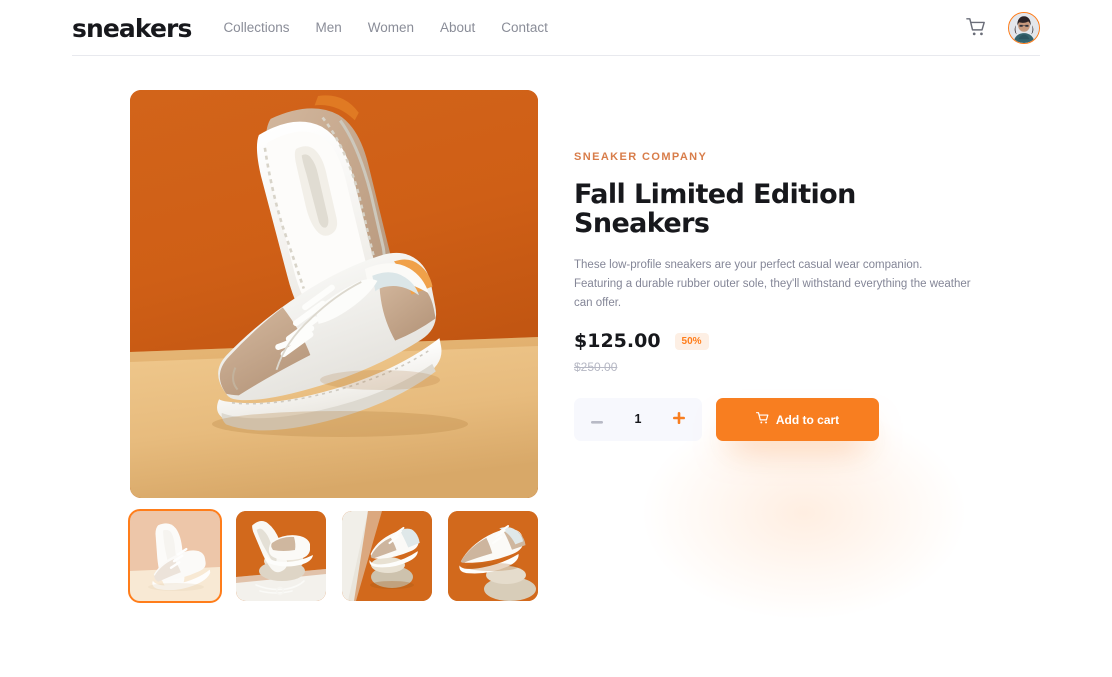 Image resolution: width=1112 pixels, height=677 pixels. Describe the element at coordinates (776, 508) in the screenshot. I see `purchase-controls: 1 Add to cart` at that location.